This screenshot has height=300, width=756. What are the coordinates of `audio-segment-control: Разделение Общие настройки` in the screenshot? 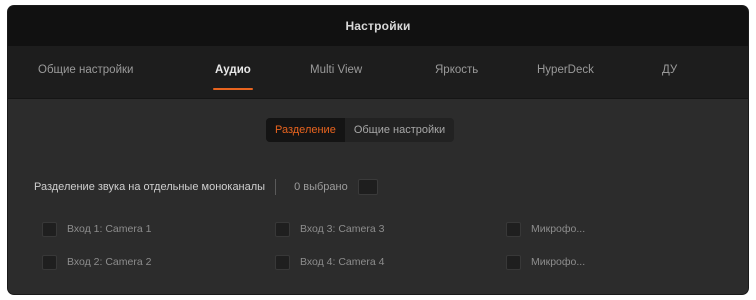 It's located at (360, 130).